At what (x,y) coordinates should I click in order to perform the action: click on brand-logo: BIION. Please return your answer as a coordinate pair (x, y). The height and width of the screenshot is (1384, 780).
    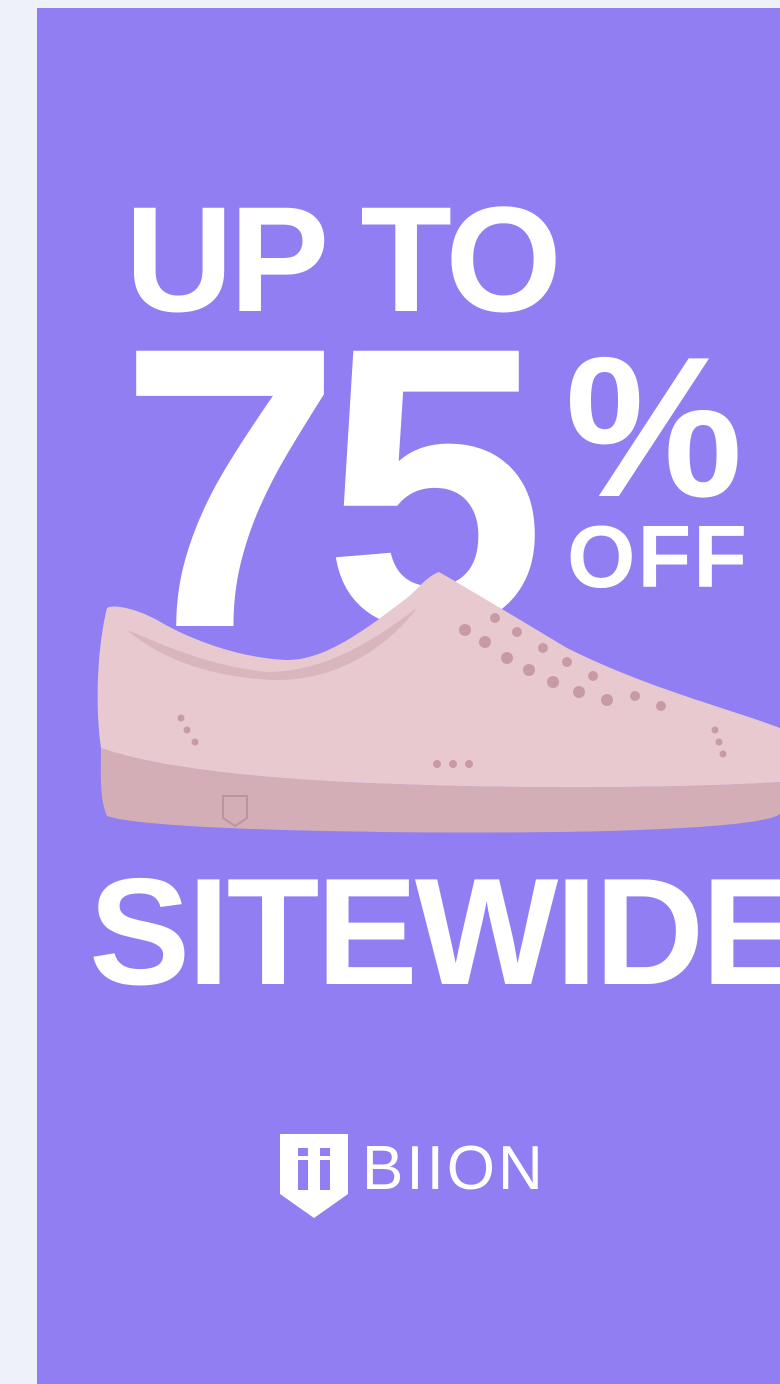
    Looking at the image, I should click on (413, 1179).